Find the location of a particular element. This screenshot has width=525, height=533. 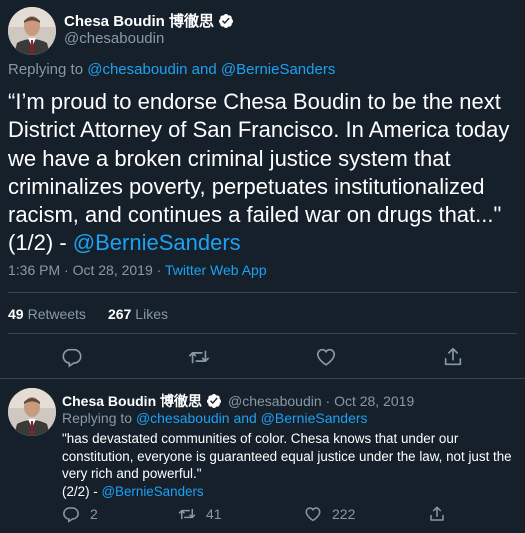

retweet-count: 41 is located at coordinates (214, 514).